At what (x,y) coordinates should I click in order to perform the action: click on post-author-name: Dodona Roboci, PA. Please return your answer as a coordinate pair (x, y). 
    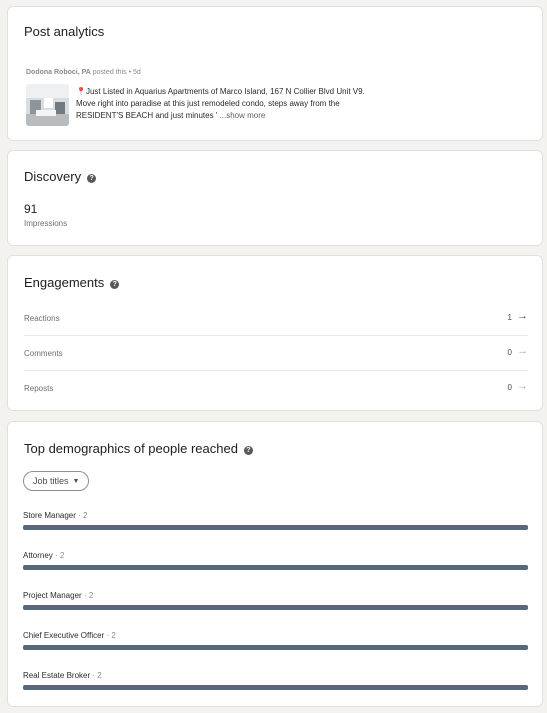
    Looking at the image, I should click on (58, 72).